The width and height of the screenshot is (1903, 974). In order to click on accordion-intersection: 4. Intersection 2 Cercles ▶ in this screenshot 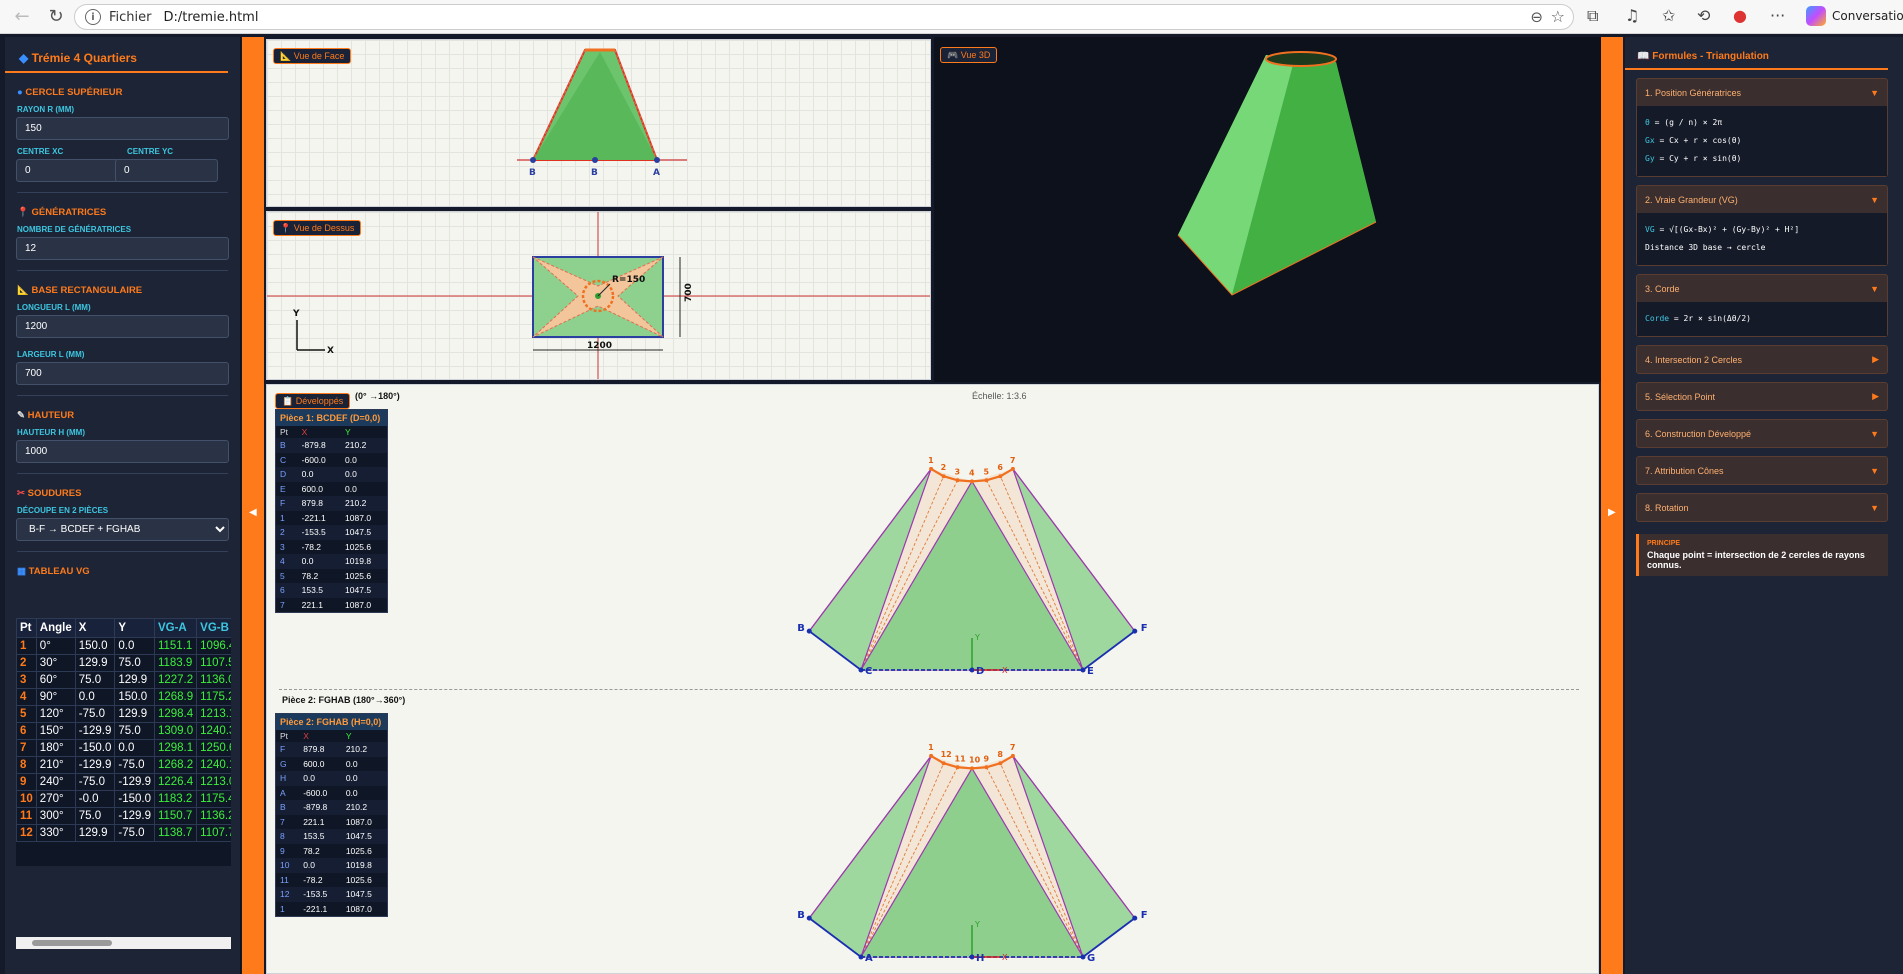, I will do `click(1762, 359)`.